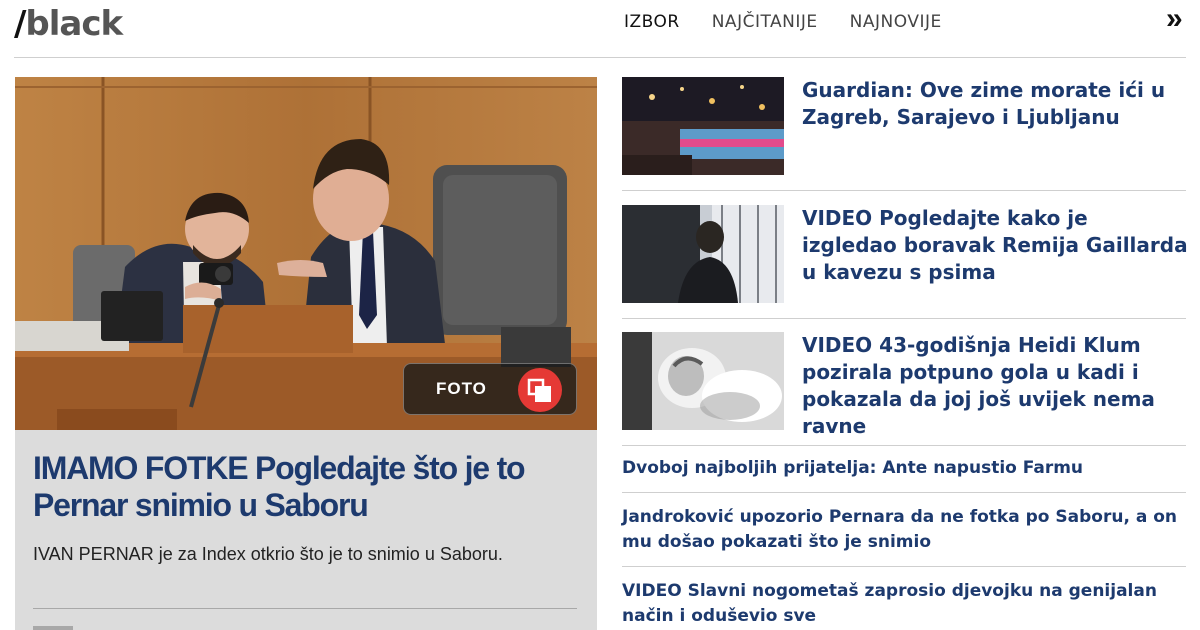  I want to click on nav-item-izbor: IZBOR, so click(652, 22).